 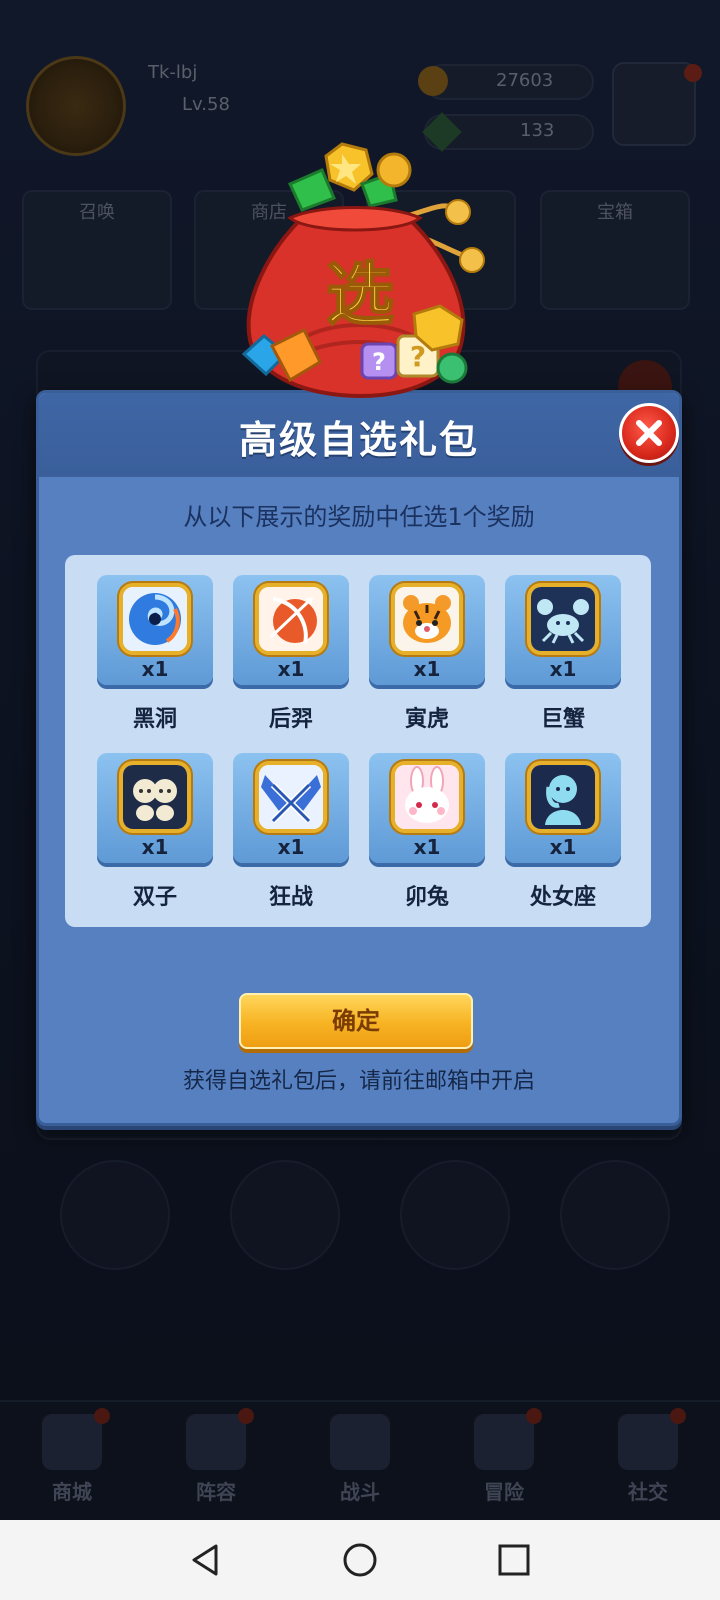 I want to click on houyi-archer-icon, so click(x=291, y=619).